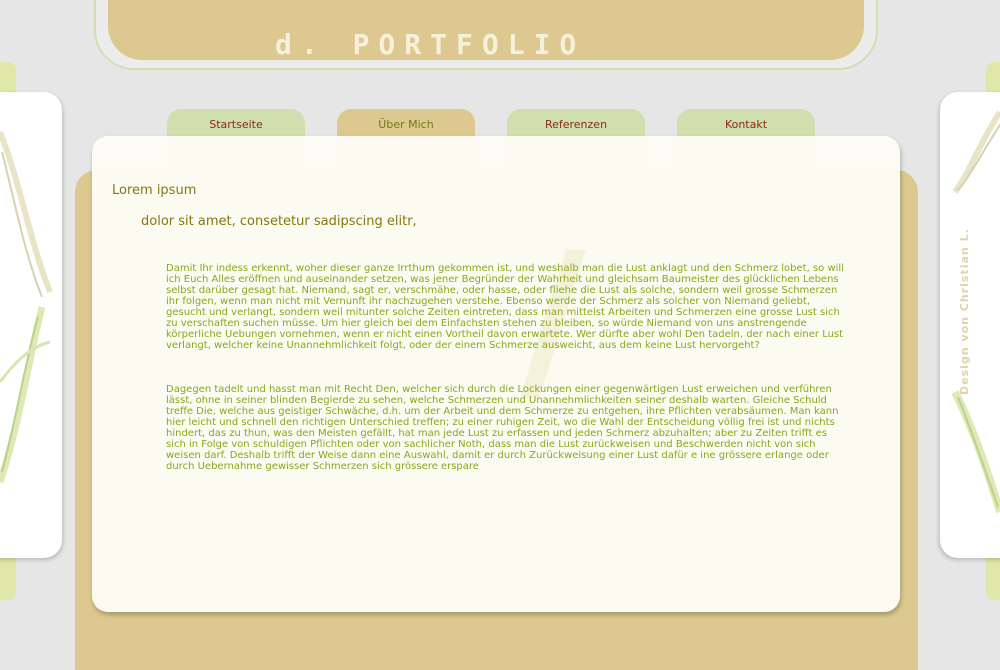 This screenshot has height=670, width=1000. What do you see at coordinates (964, 311) in the screenshot?
I see `designer-credit: Design von Christian L.` at bounding box center [964, 311].